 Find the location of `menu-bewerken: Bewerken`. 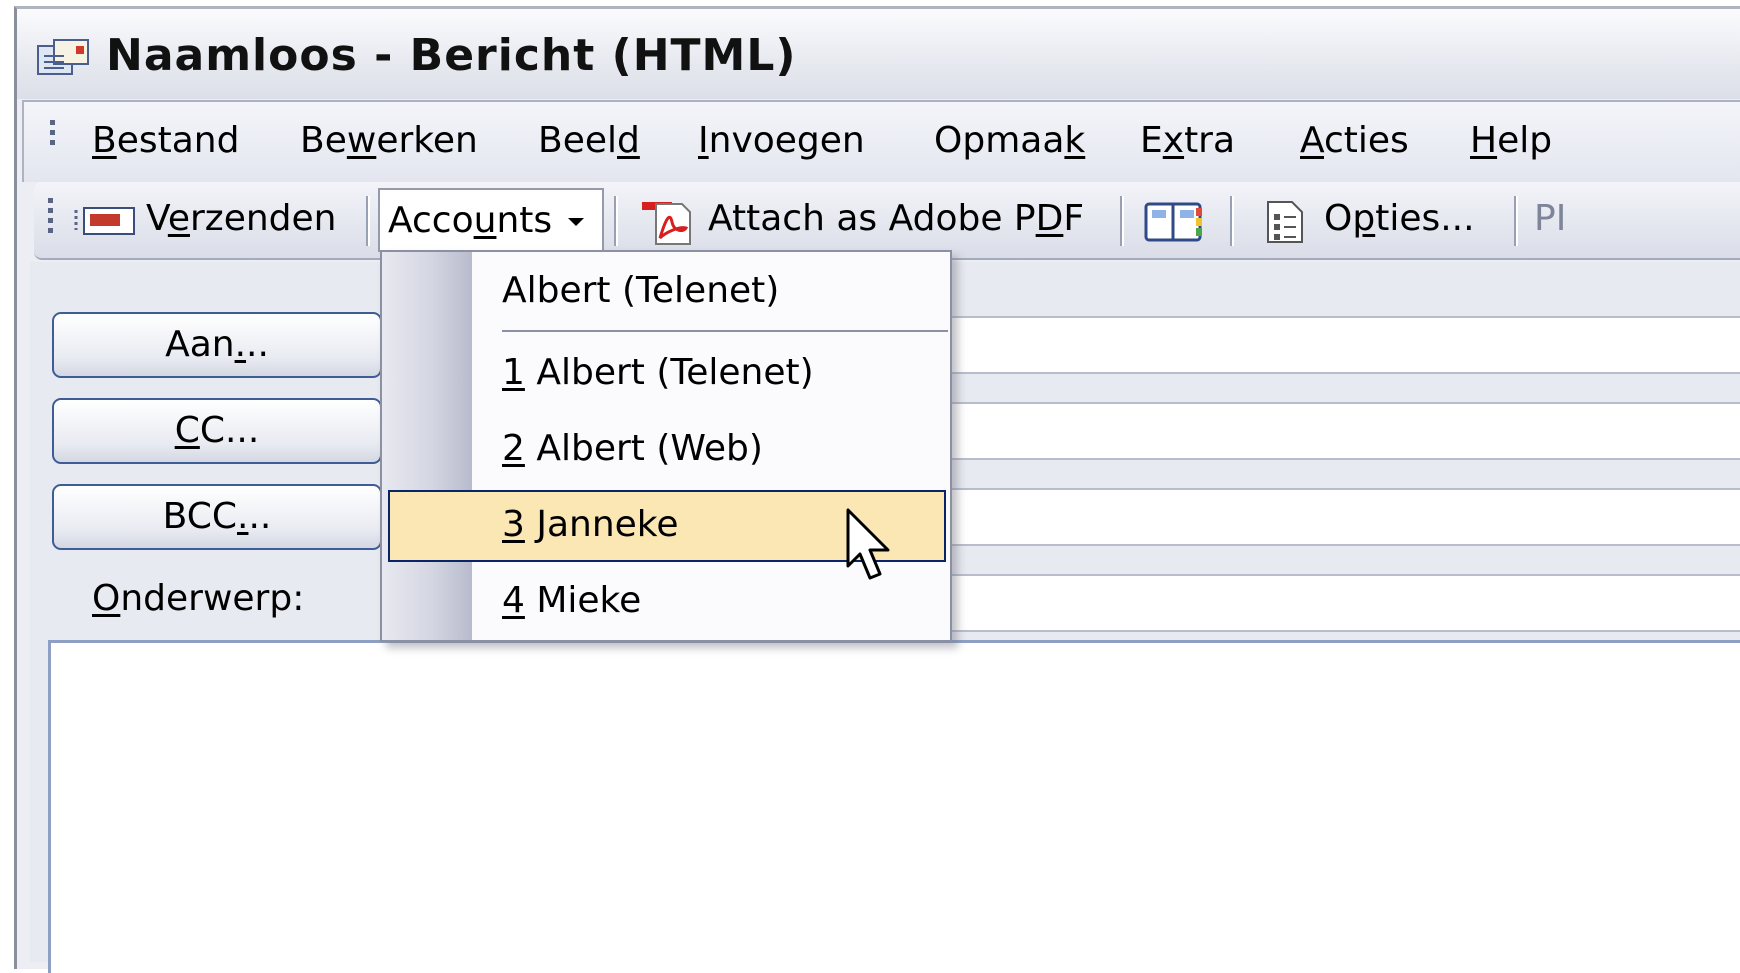

menu-bewerken: Bewerken is located at coordinates (389, 140).